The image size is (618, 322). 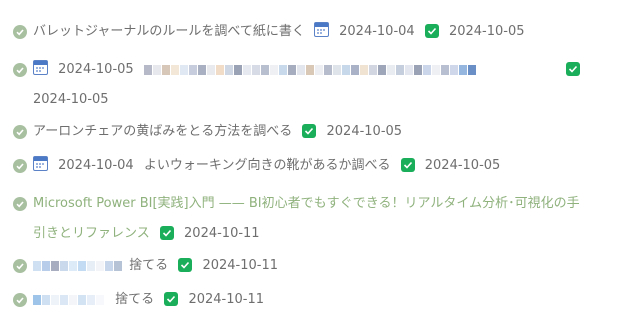 What do you see at coordinates (163, 131) in the screenshot?
I see `task-text: アーロンチェアの黄ばみをとる方法を調べる` at bounding box center [163, 131].